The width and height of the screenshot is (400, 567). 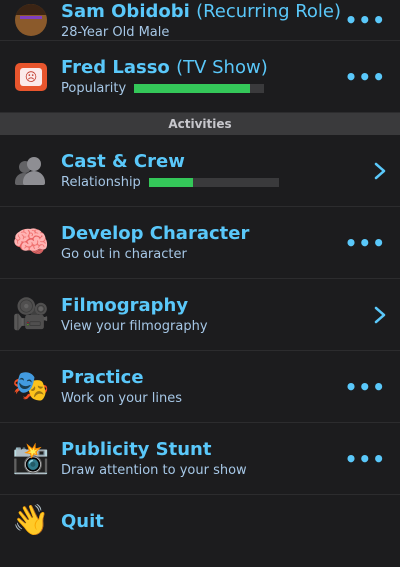 I want to click on character-description: 28-Year Old Male, so click(x=115, y=32).